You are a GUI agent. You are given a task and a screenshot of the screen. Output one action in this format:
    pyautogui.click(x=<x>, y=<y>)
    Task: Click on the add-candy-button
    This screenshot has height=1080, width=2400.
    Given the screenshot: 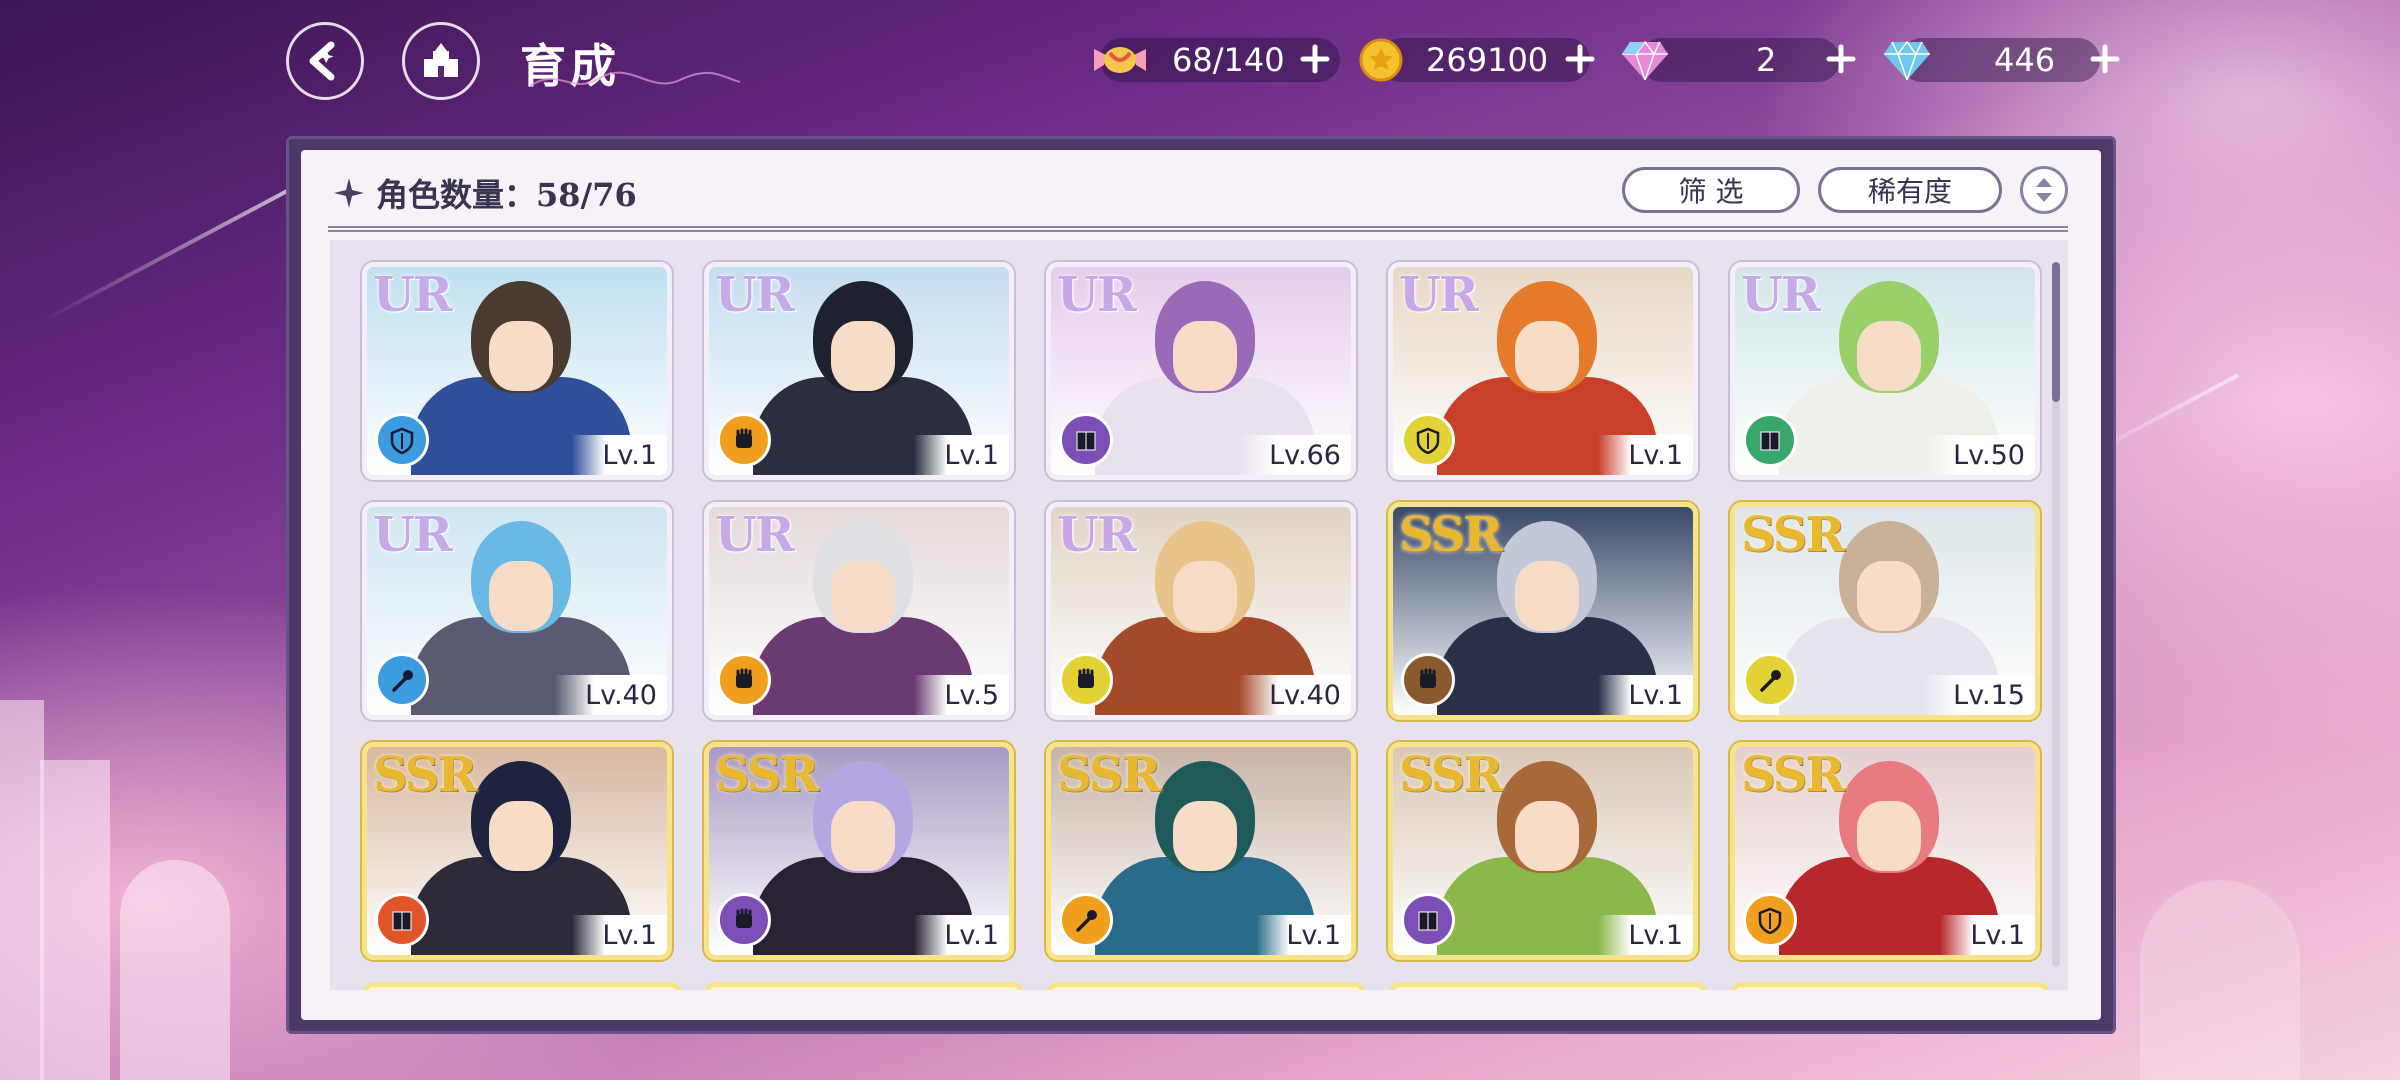 What is the action you would take?
    pyautogui.click(x=1315, y=59)
    